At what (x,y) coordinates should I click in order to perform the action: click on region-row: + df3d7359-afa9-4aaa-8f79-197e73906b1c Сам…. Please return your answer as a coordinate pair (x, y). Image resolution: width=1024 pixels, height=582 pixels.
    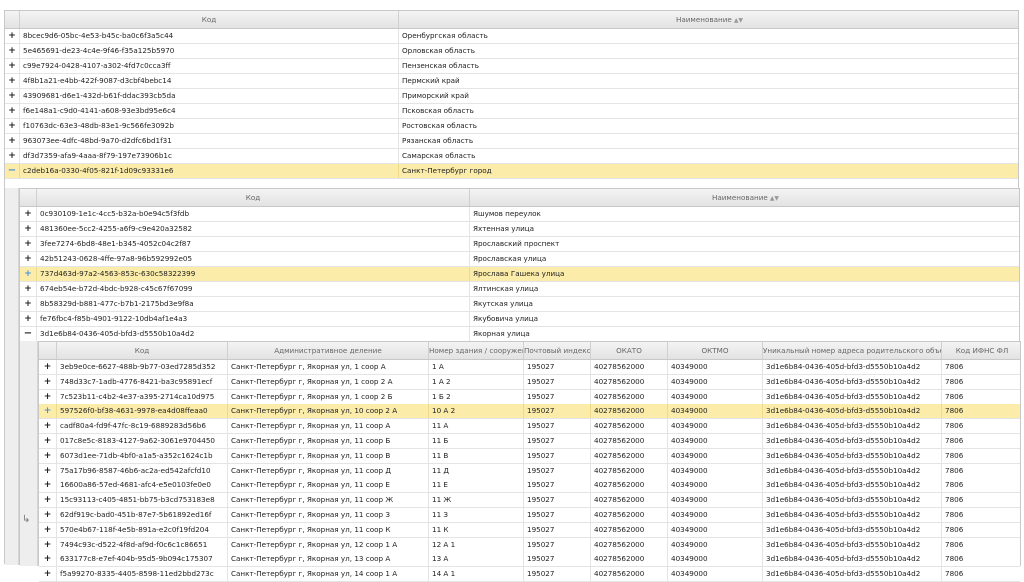
    Looking at the image, I should click on (511, 156).